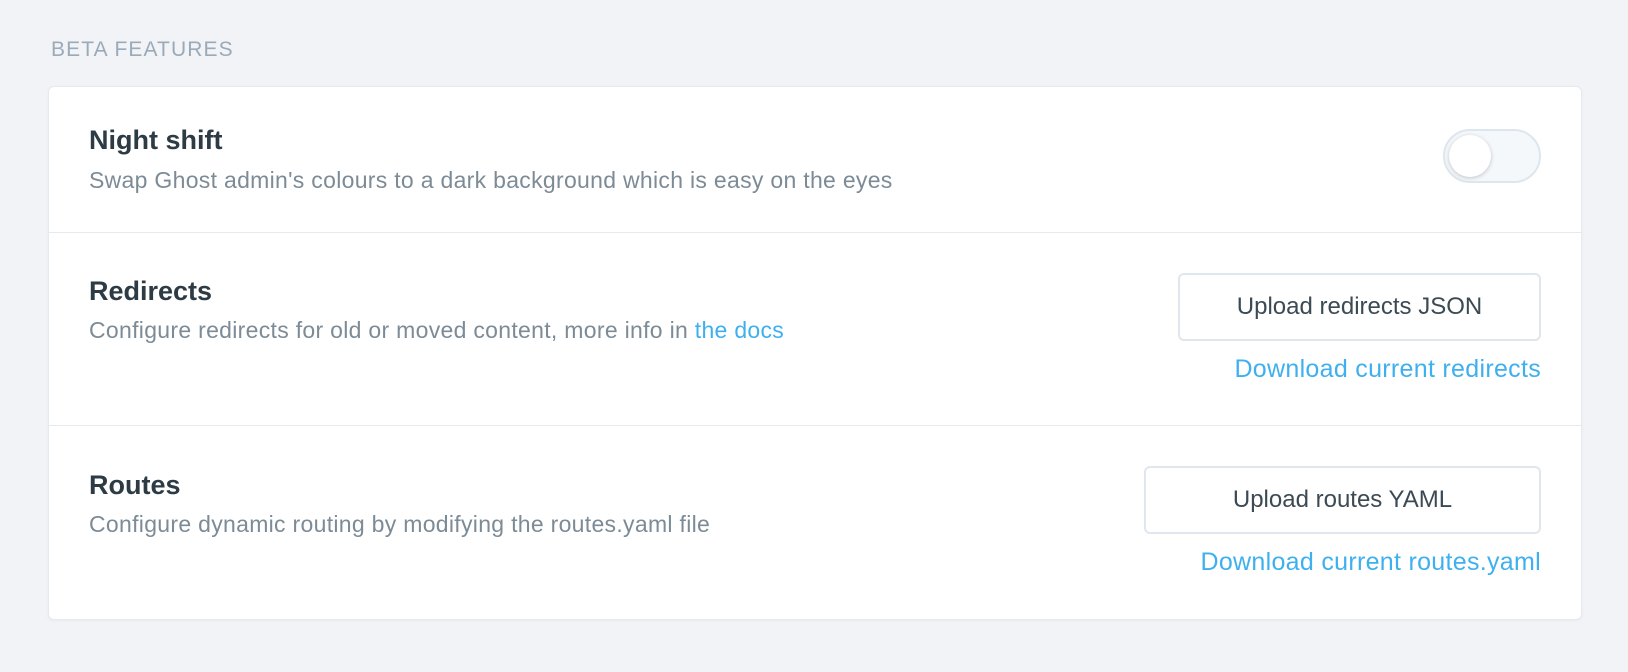 Image resolution: width=1628 pixels, height=672 pixels. I want to click on section-title: Beta features, so click(142, 49).